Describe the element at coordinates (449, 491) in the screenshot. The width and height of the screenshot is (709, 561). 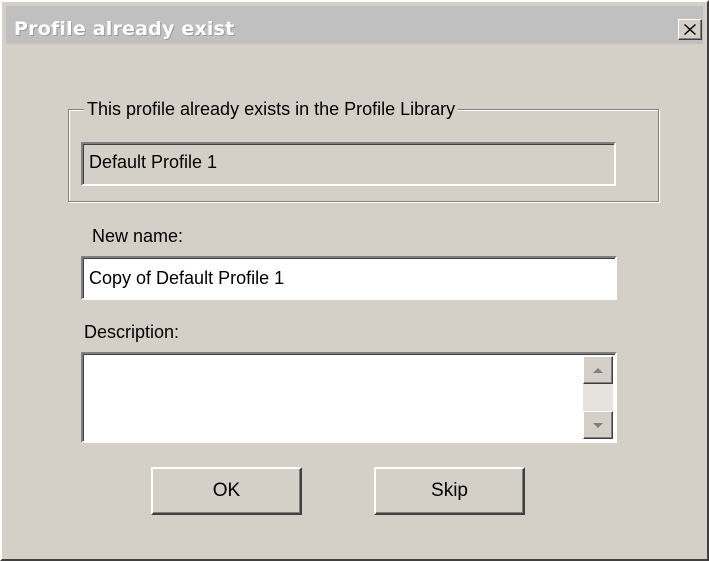
I see `skip-button: Skip` at that location.